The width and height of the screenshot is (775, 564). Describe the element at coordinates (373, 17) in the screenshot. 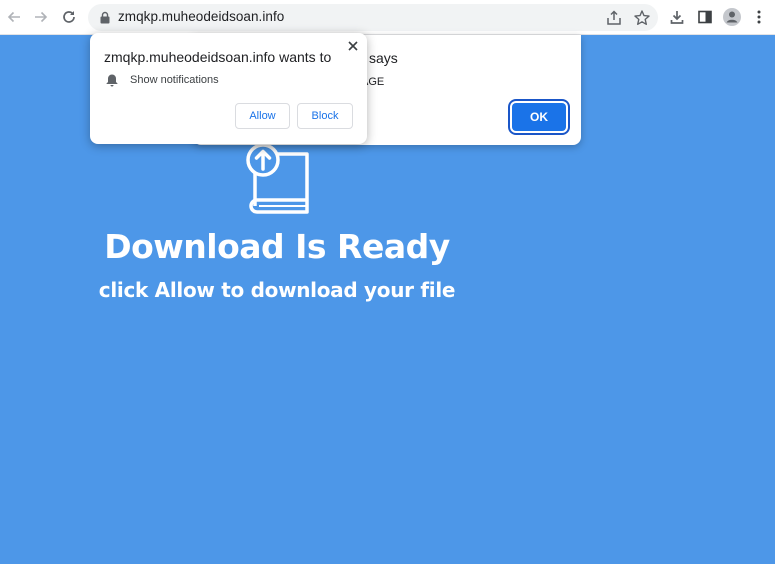

I see `address-bar: zmqkp.muheodeidsoan.info` at that location.